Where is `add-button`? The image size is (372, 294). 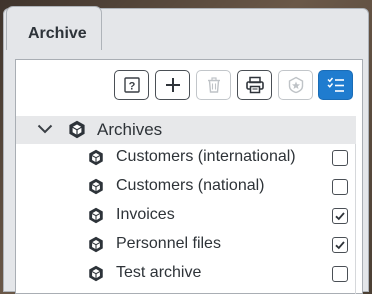 add-button is located at coordinates (172, 85).